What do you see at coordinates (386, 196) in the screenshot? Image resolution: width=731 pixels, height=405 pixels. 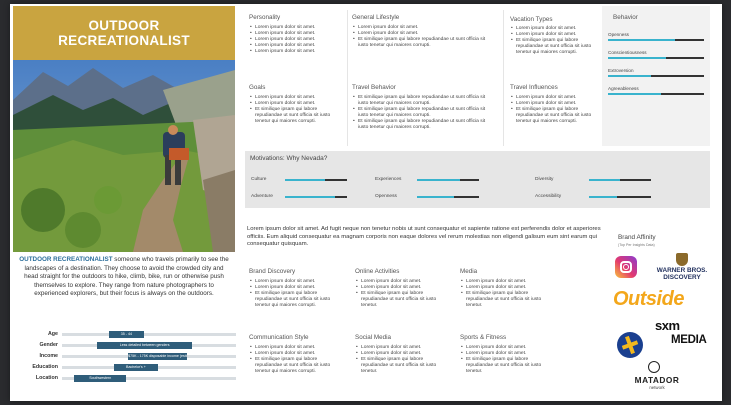 I see `motivation-label: Openness` at bounding box center [386, 196].